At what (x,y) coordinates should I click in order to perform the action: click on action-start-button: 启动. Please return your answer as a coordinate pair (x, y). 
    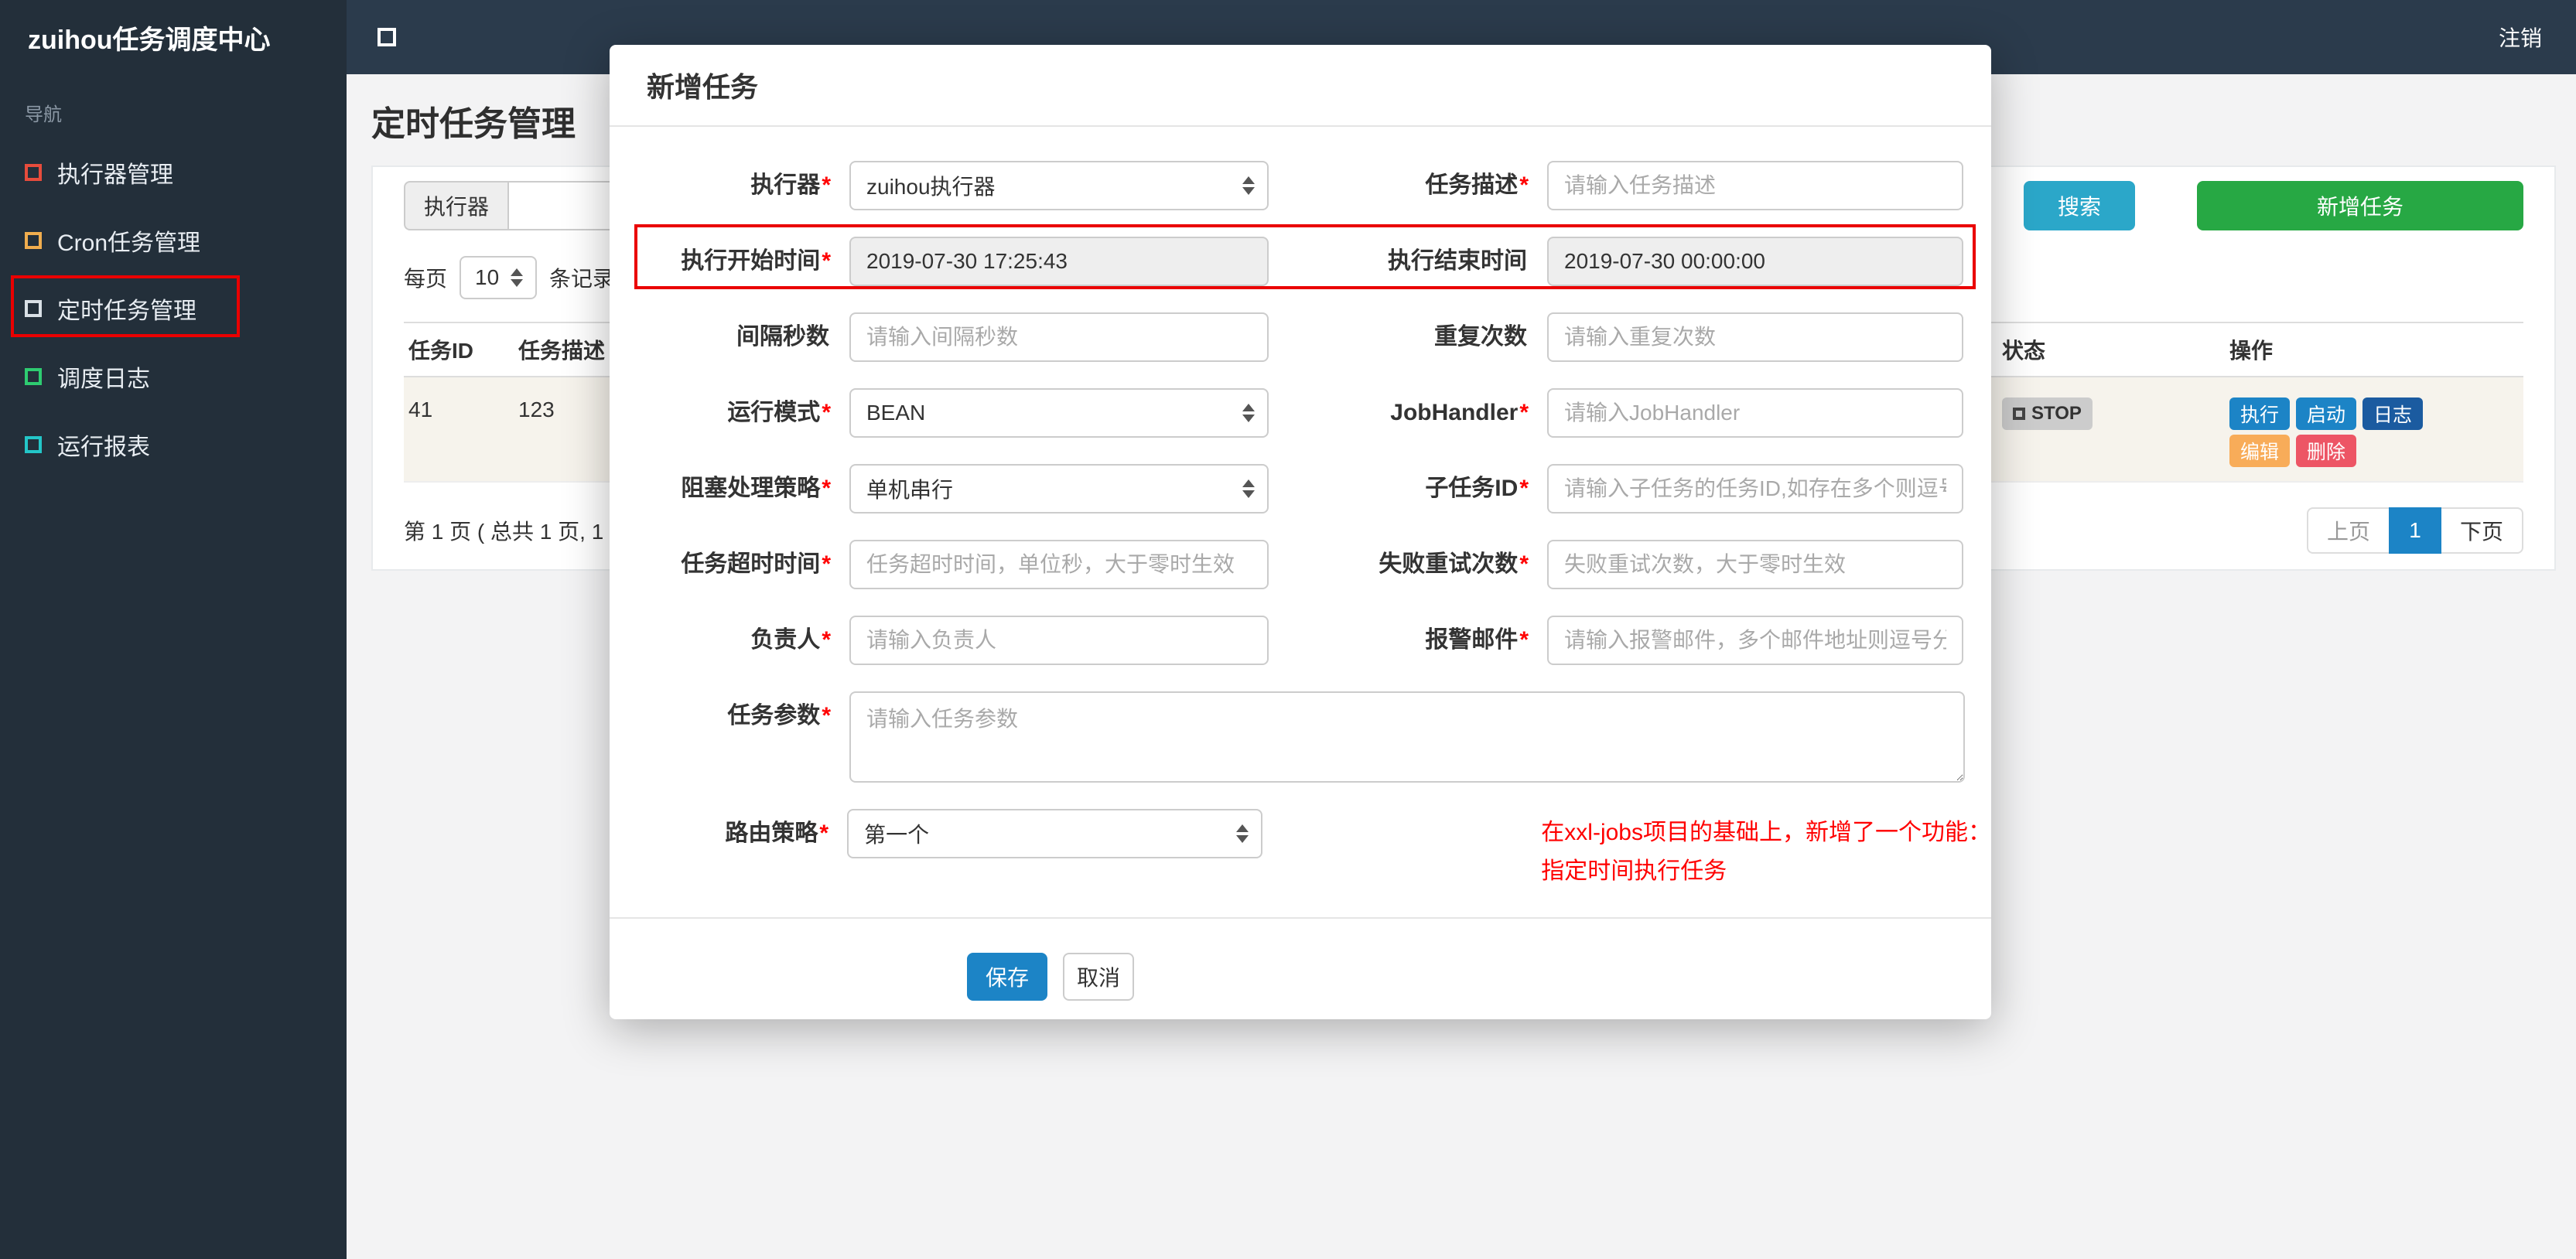
    Looking at the image, I should click on (2326, 414).